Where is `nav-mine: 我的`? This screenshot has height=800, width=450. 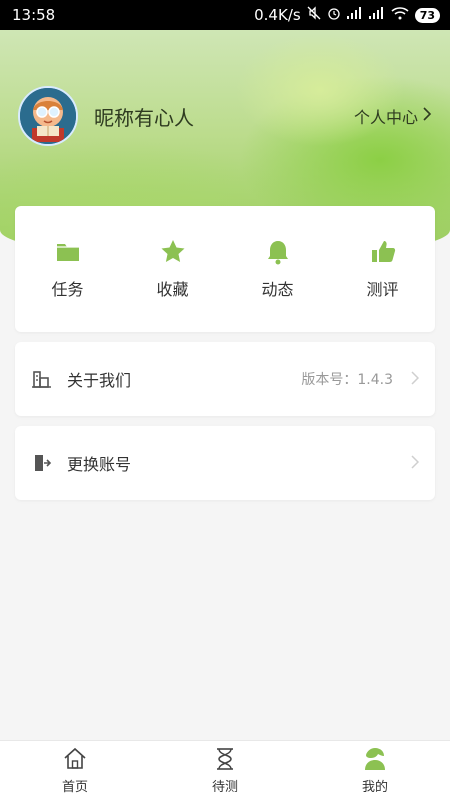 nav-mine: 我的 is located at coordinates (375, 770).